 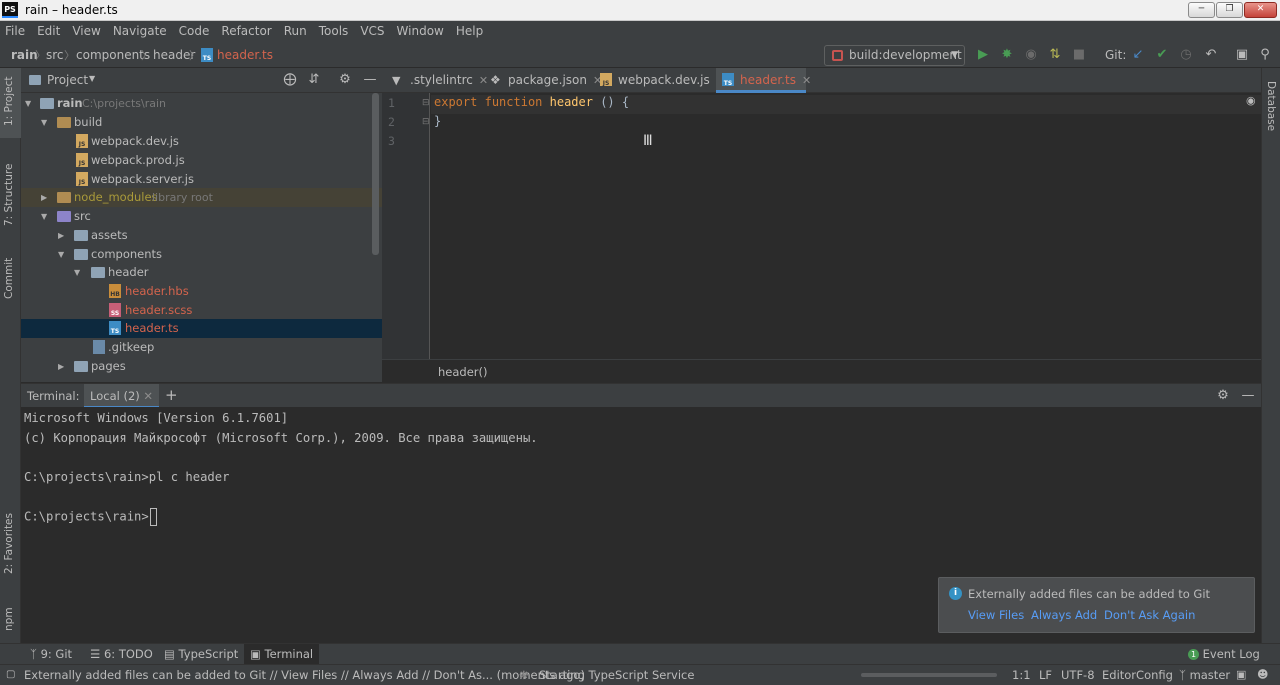 I want to click on eye-icon: ◉, so click(x=1251, y=100).